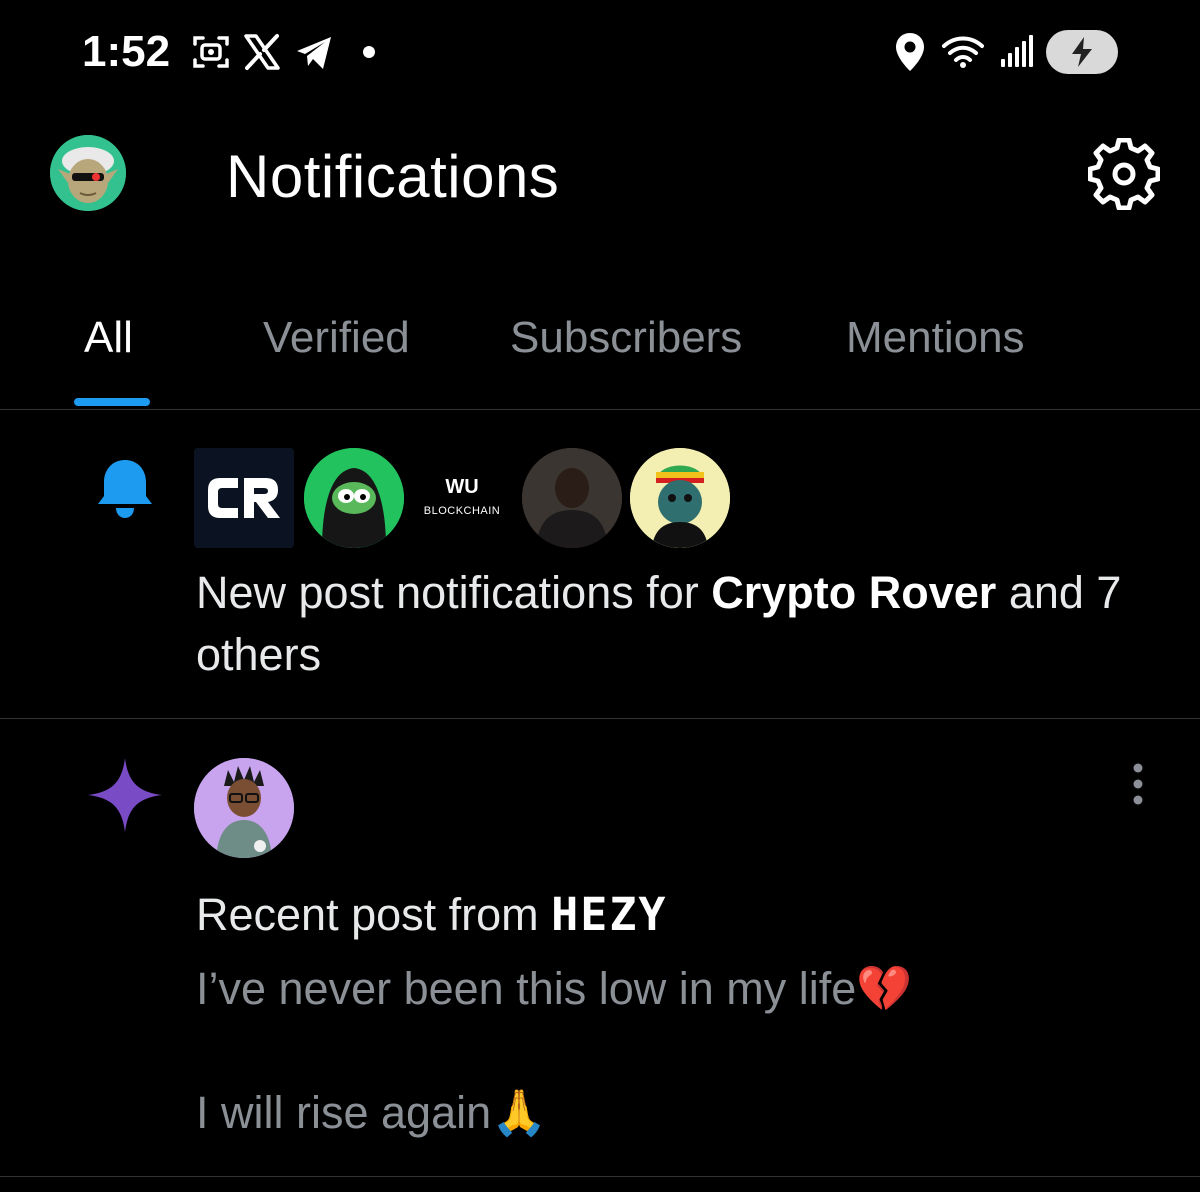 Image resolution: width=1200 pixels, height=1192 pixels. What do you see at coordinates (626, 338) in the screenshot?
I see `tab-subscribers: Subscribers` at bounding box center [626, 338].